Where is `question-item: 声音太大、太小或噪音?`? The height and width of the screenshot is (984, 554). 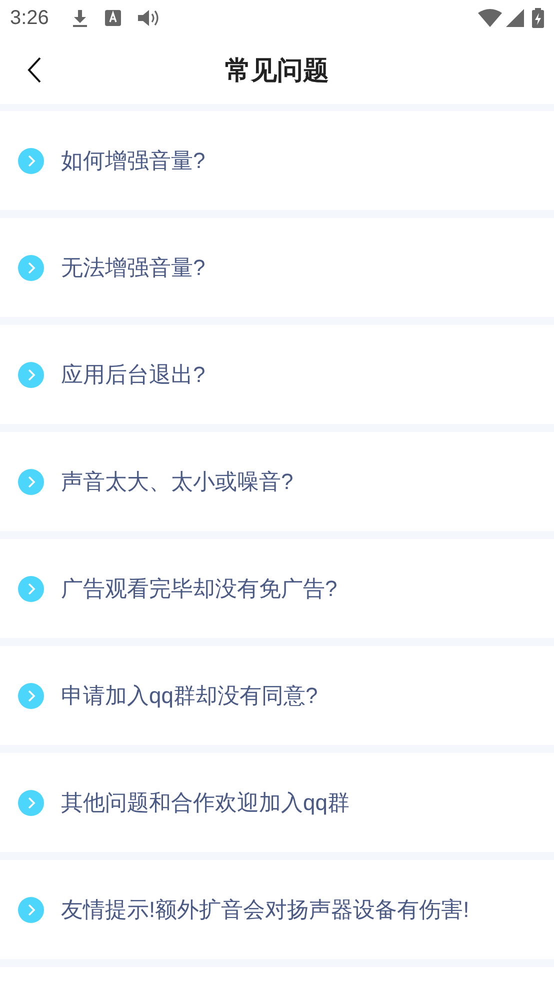 question-item: 声音太大、太小或噪音? is located at coordinates (277, 481).